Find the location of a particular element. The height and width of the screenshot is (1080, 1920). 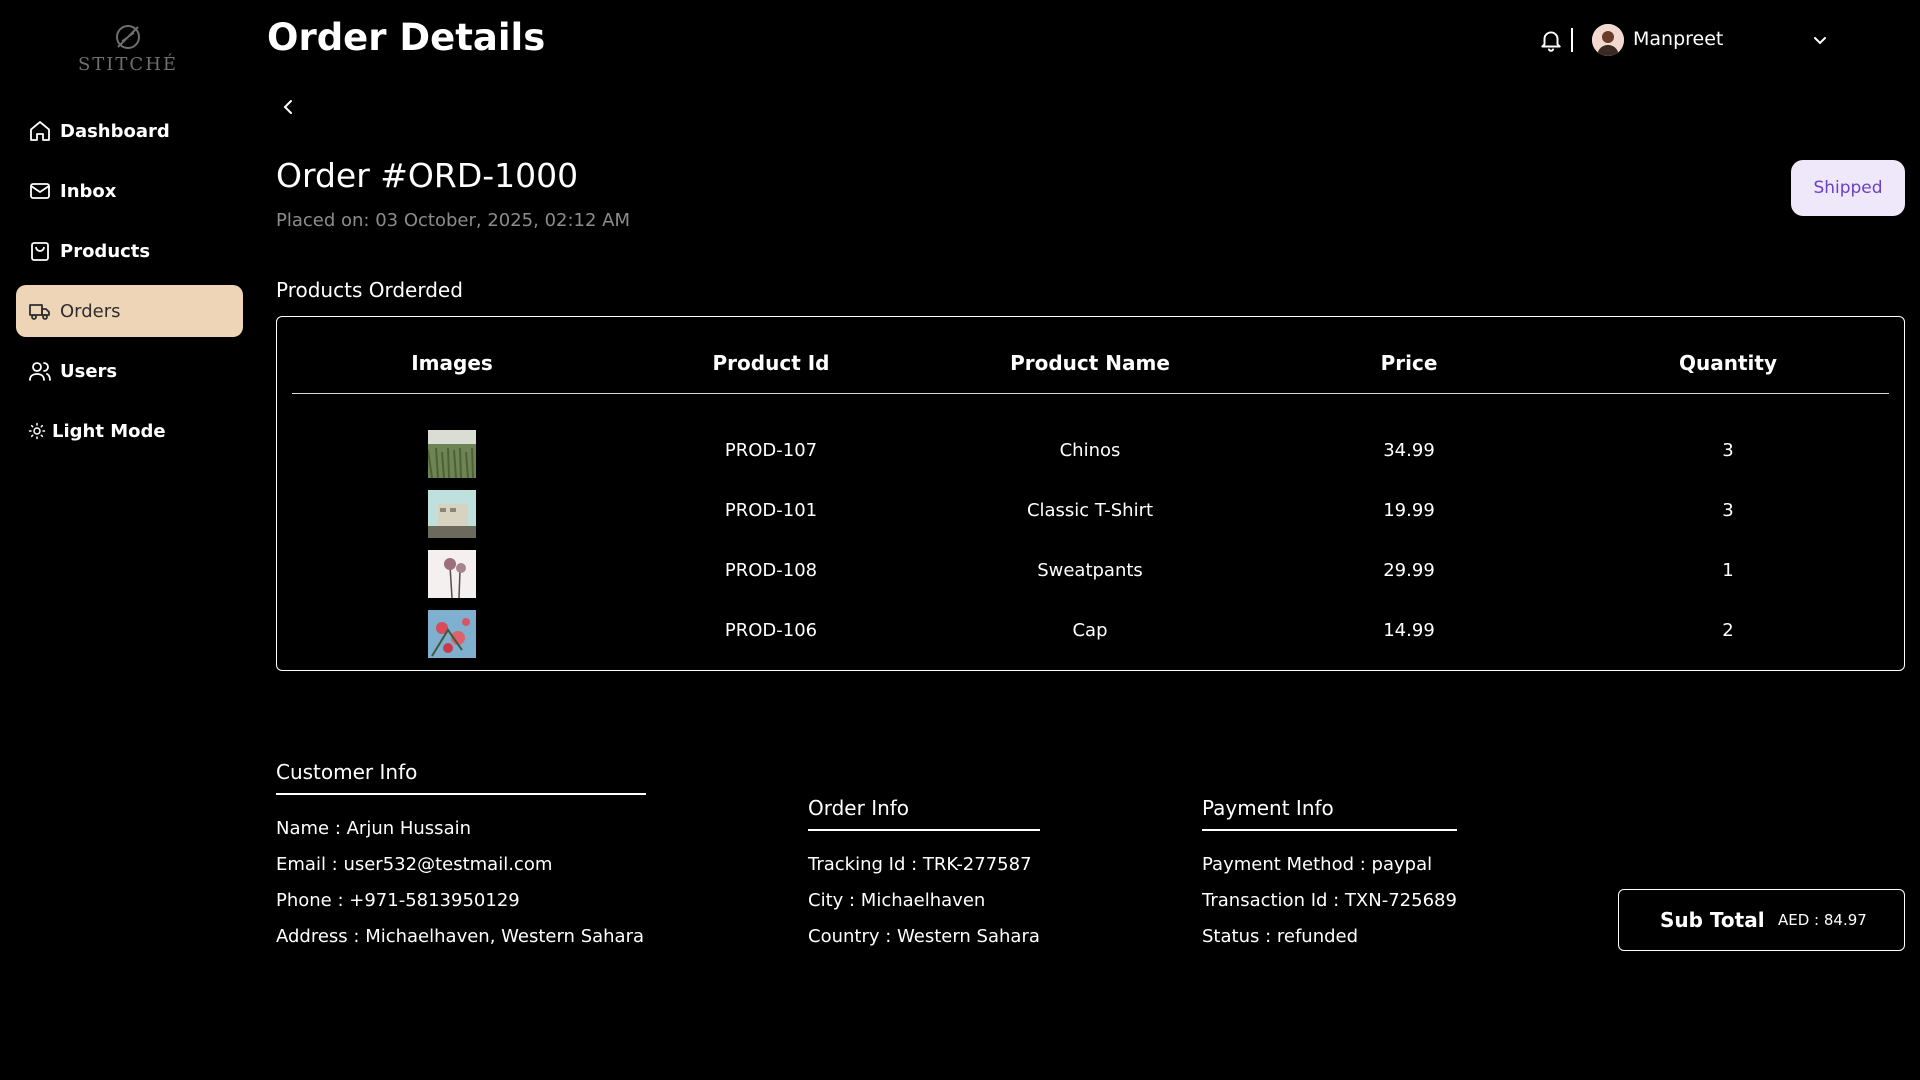

column-header-images: Images is located at coordinates (452, 363).